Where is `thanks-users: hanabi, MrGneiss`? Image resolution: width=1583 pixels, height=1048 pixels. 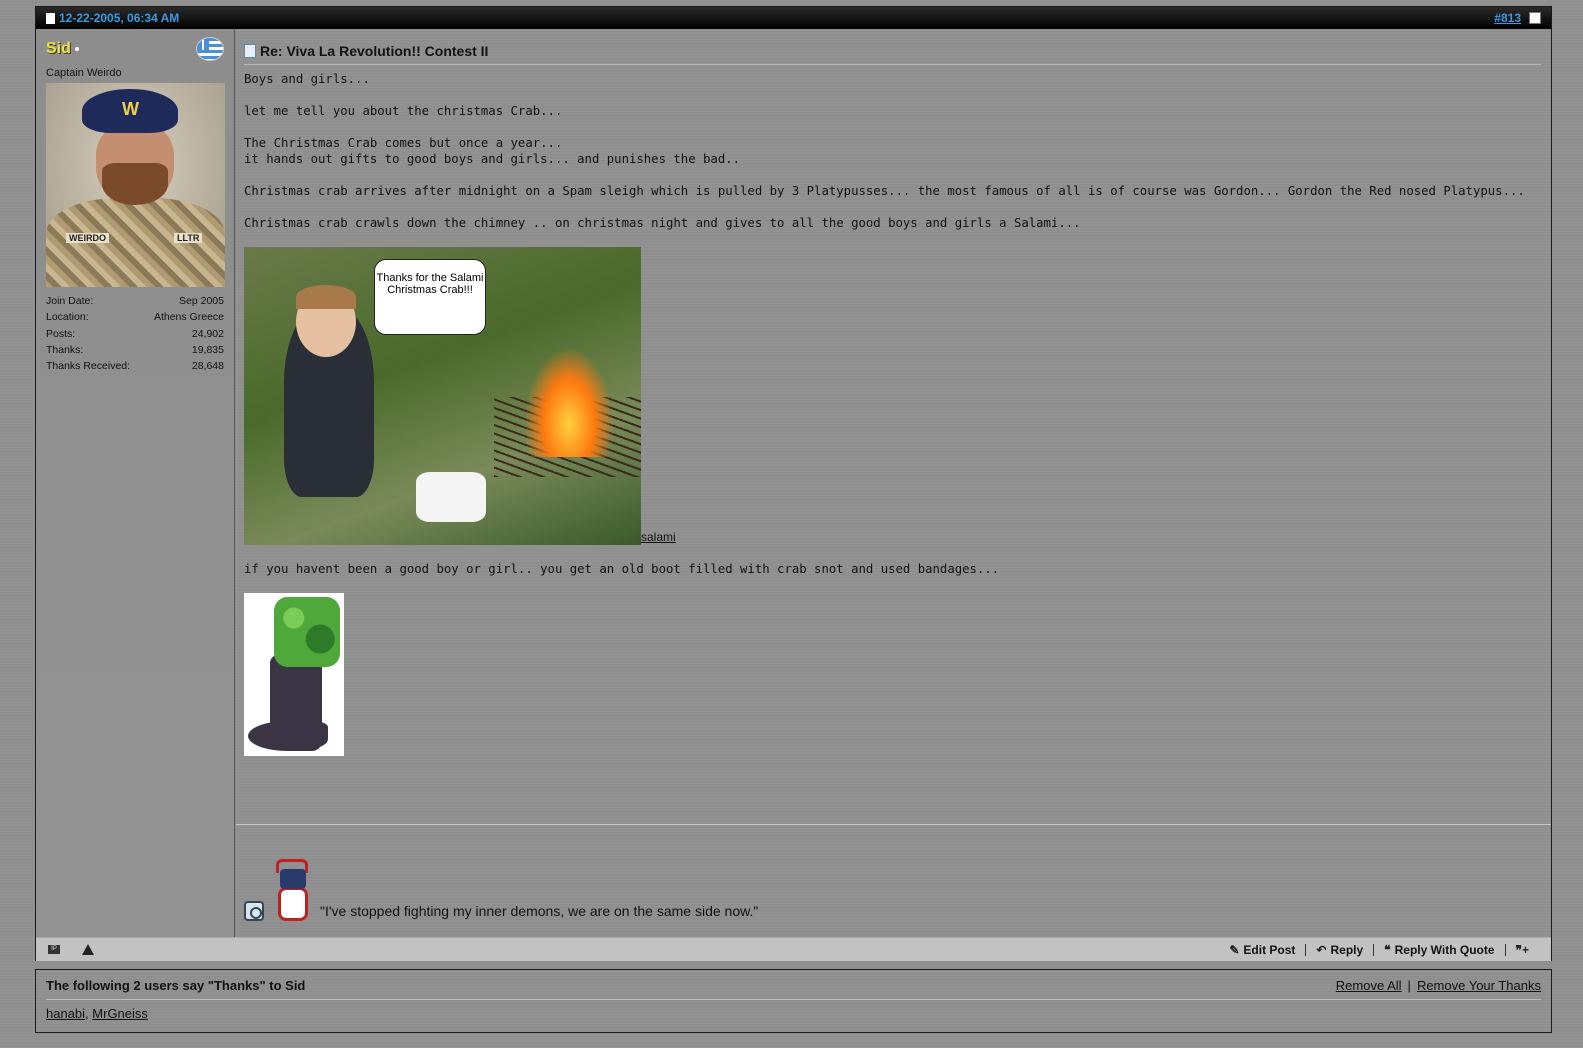 thanks-users: hanabi, MrGneiss is located at coordinates (97, 1013).